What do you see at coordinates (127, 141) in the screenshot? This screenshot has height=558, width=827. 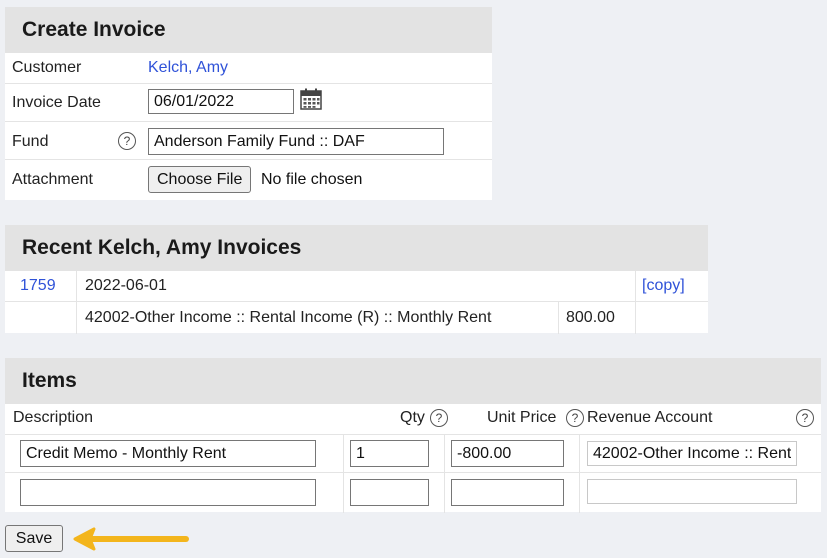 I see `fund-help-icon: ?` at bounding box center [127, 141].